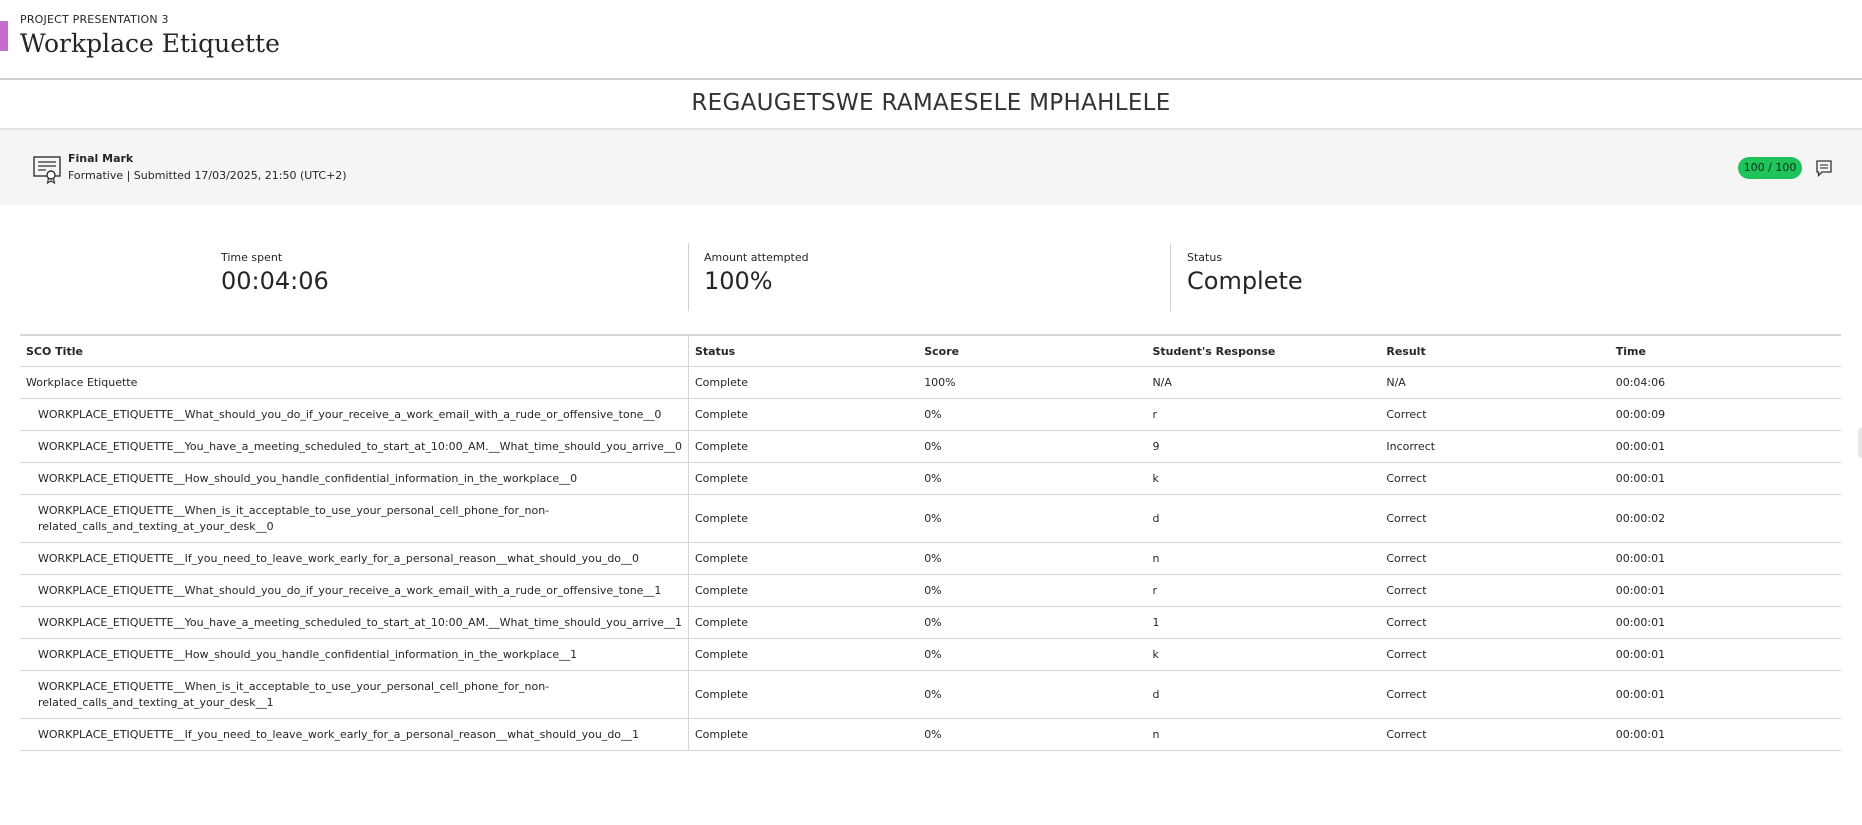 The height and width of the screenshot is (825, 1862). I want to click on result-cell: Incorrect, so click(1495, 446).